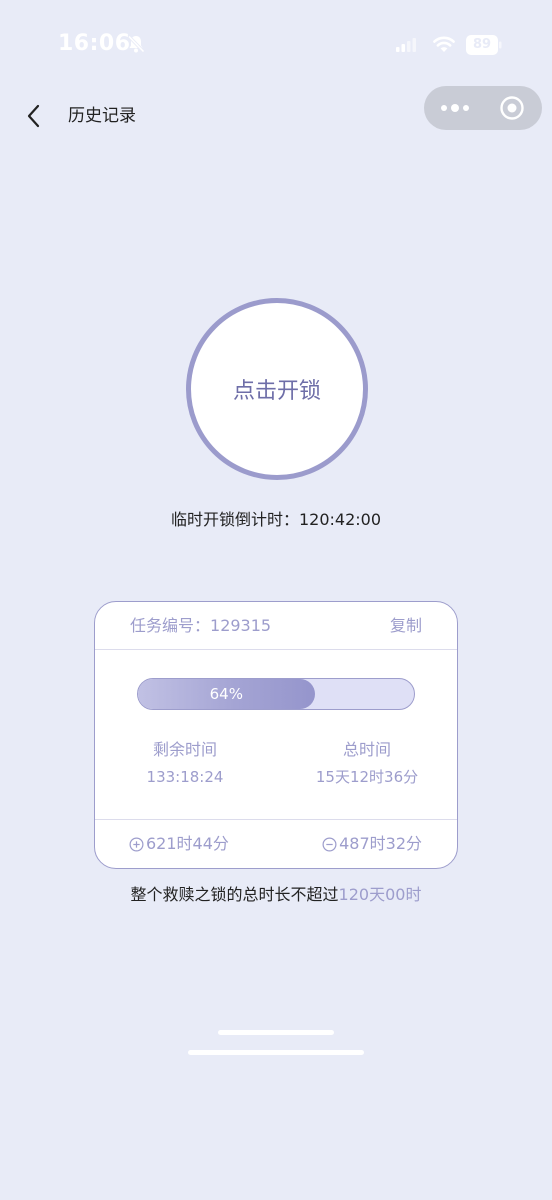 The image size is (552, 1200). I want to click on progress-bar: 64%, so click(276, 694).